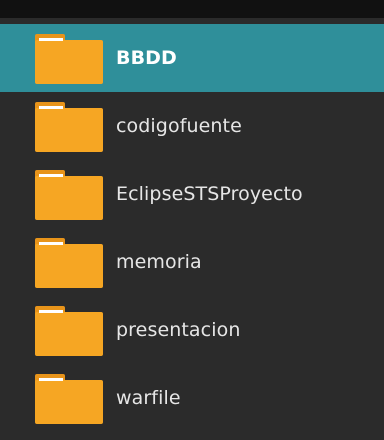 The image size is (384, 440). What do you see at coordinates (209, 194) in the screenshot?
I see `folder-label: EclipseSTSProyecto` at bounding box center [209, 194].